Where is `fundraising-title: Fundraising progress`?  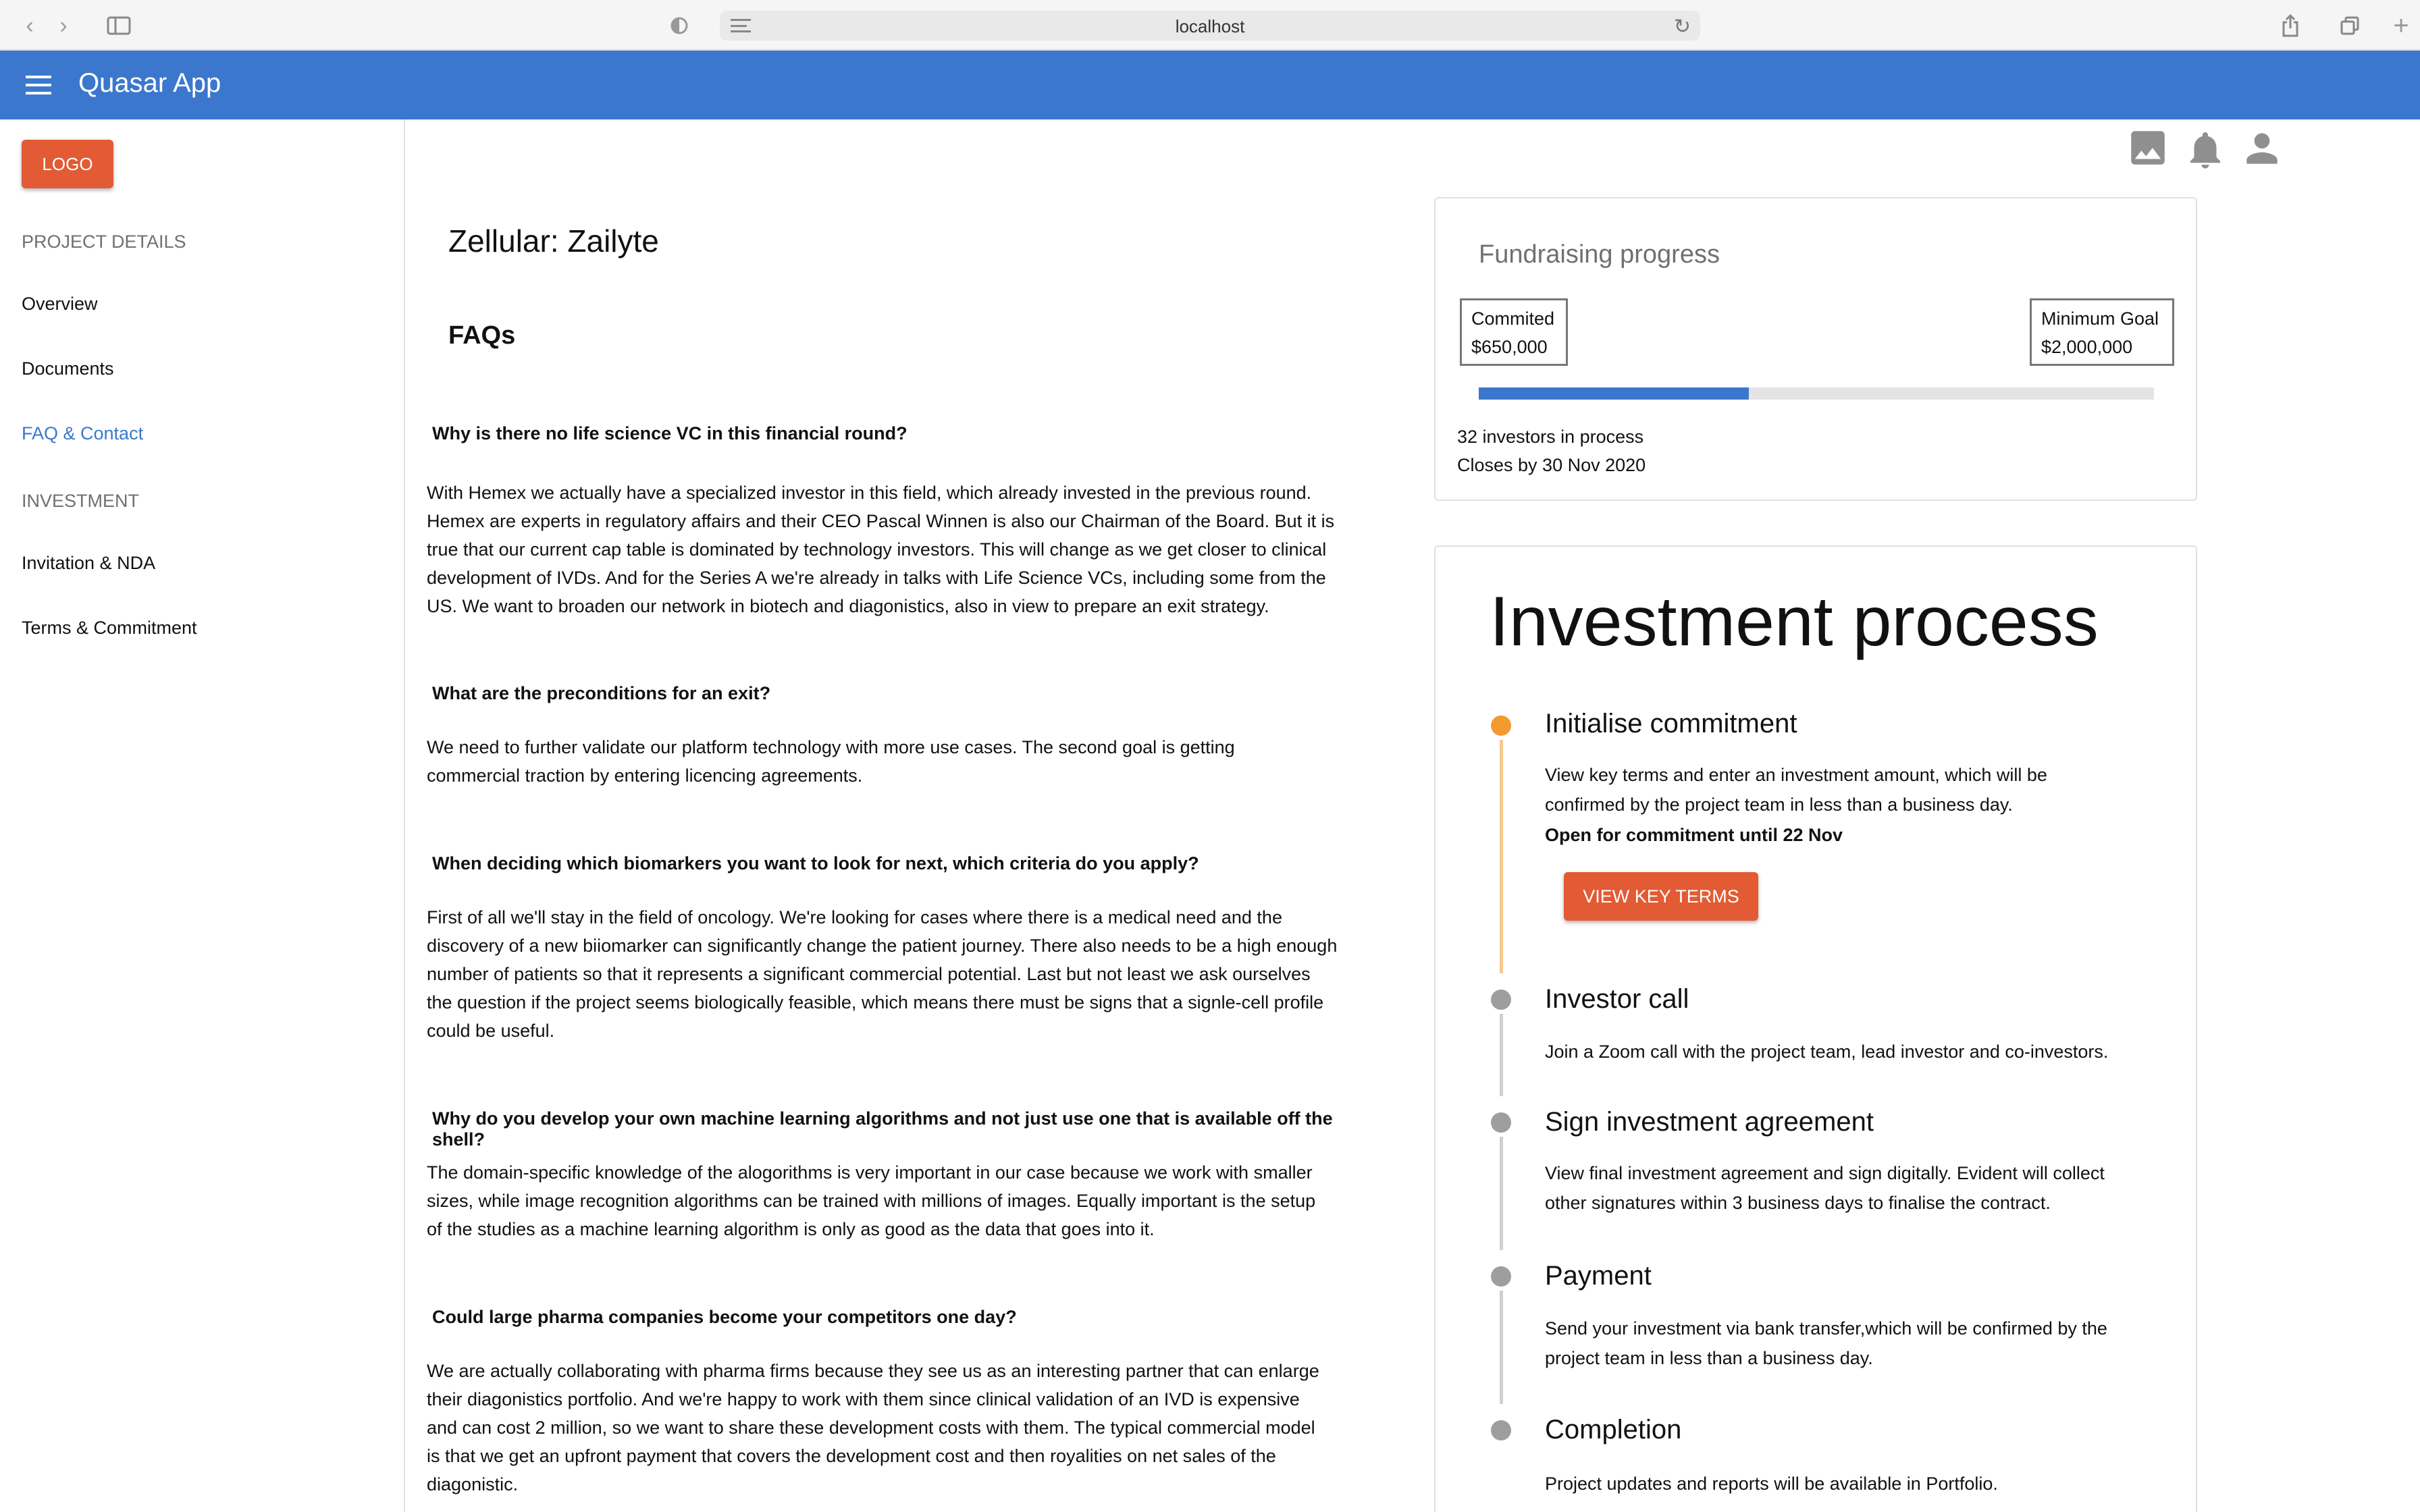 fundraising-title: Fundraising progress is located at coordinates (1599, 254).